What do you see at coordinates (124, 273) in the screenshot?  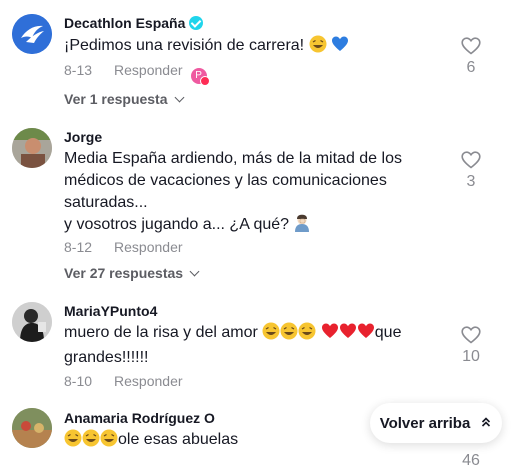 I see `view-replies-label: Ver 27 respuestas` at bounding box center [124, 273].